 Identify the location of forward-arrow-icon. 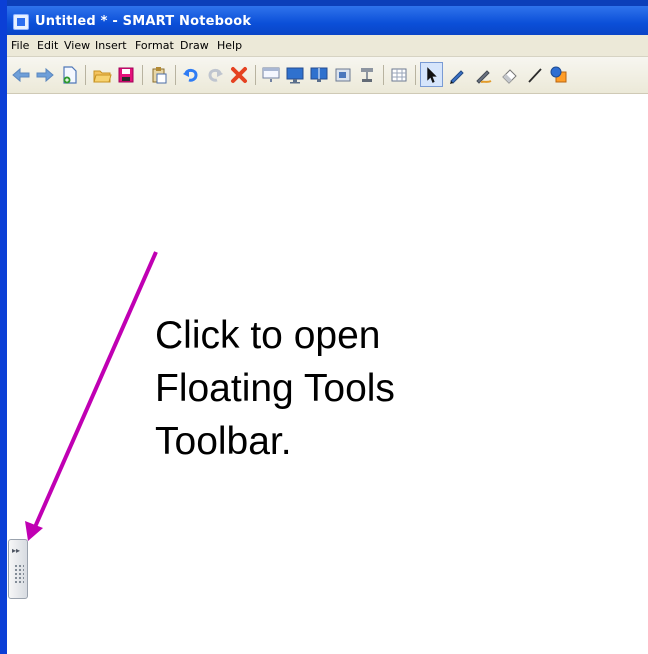
(45, 75).